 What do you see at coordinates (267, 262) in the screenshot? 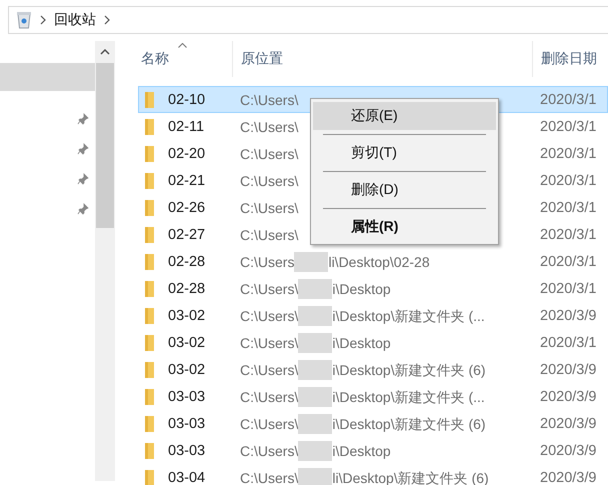
I see `original-location: C:\Users` at bounding box center [267, 262].